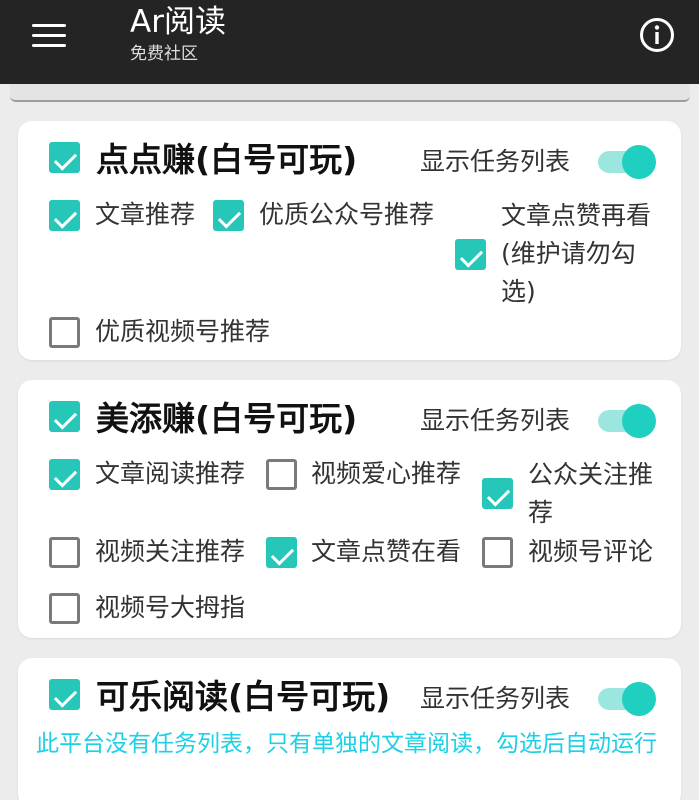  I want to click on option-label: 文章点赞再看(维护请勿勾选), so click(584, 254).